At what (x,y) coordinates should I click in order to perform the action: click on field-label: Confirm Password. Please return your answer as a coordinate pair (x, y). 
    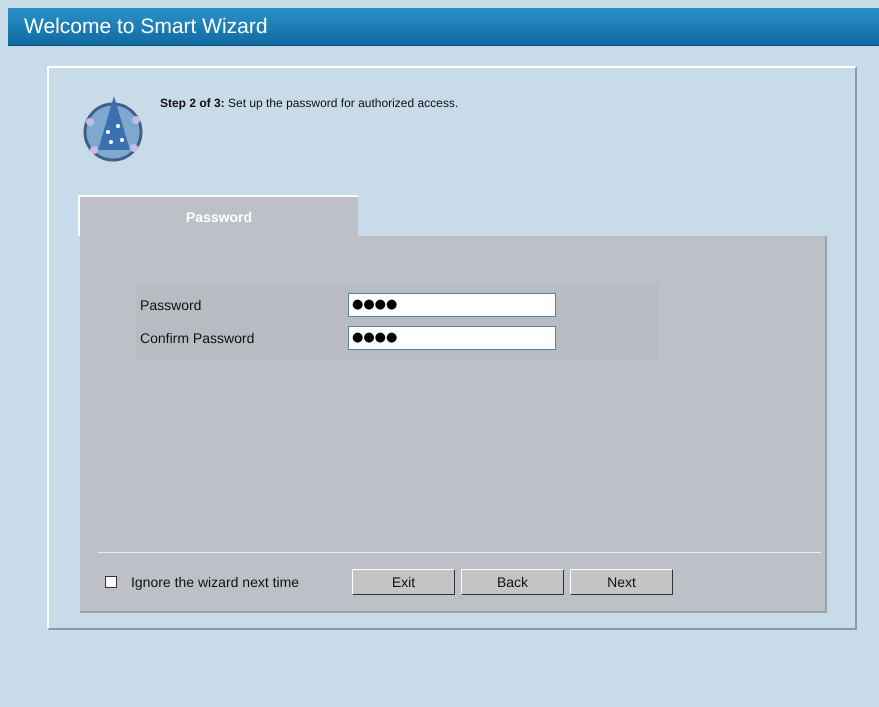
    Looking at the image, I should click on (197, 338).